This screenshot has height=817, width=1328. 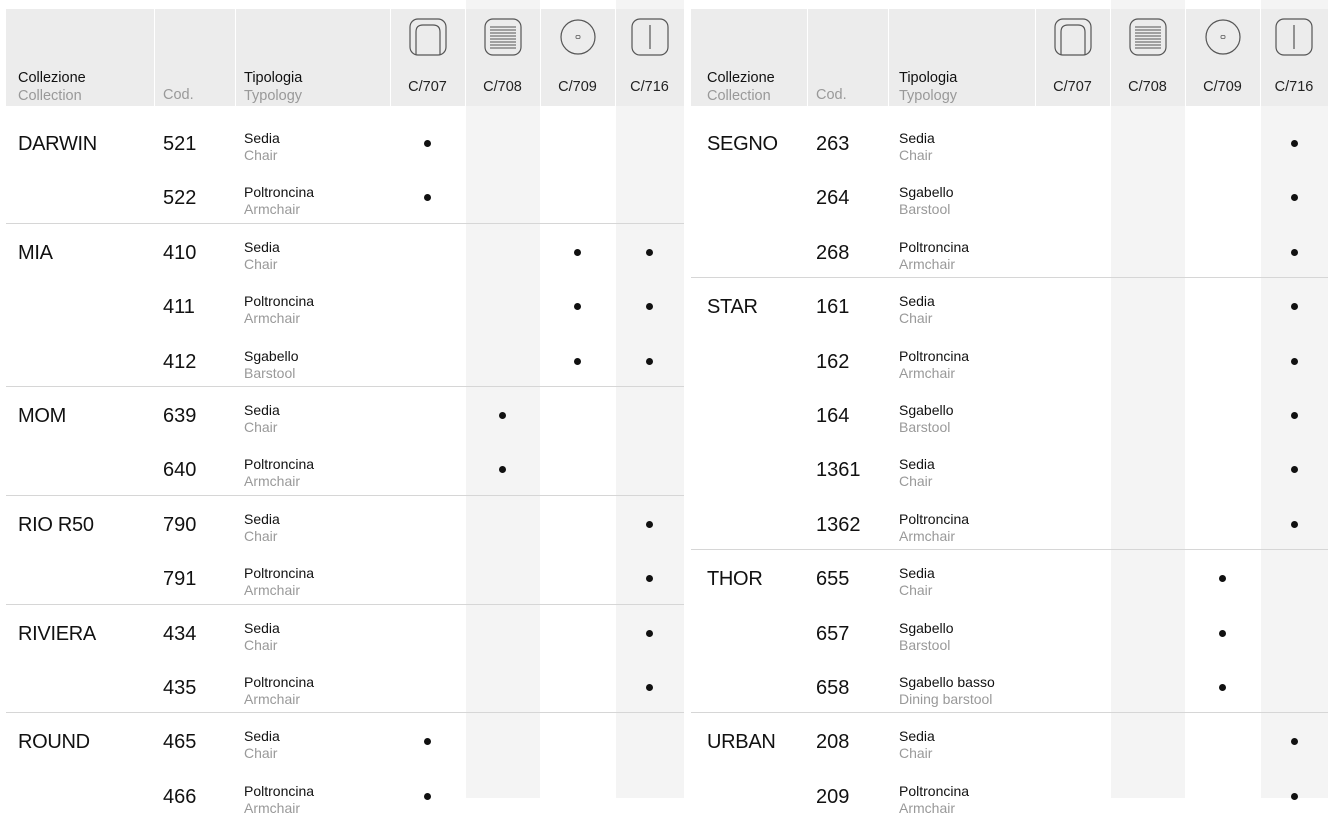 I want to click on header-typology-en: Typology, so click(x=928, y=96).